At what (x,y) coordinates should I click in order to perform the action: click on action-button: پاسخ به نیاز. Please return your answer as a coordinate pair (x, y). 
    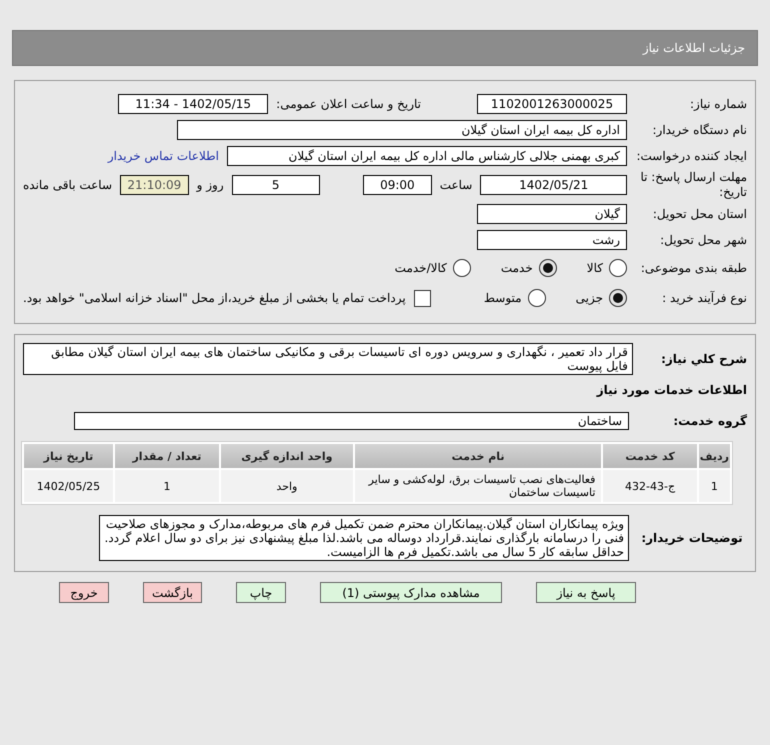
    Looking at the image, I should click on (586, 592).